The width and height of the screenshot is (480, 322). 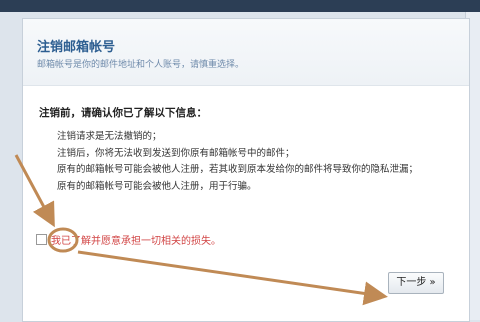 What do you see at coordinates (416, 283) in the screenshot?
I see `next-button: 下一步 »` at bounding box center [416, 283].